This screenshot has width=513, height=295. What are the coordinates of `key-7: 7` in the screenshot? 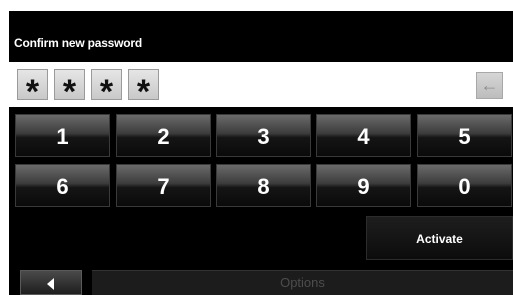 It's located at (163, 185).